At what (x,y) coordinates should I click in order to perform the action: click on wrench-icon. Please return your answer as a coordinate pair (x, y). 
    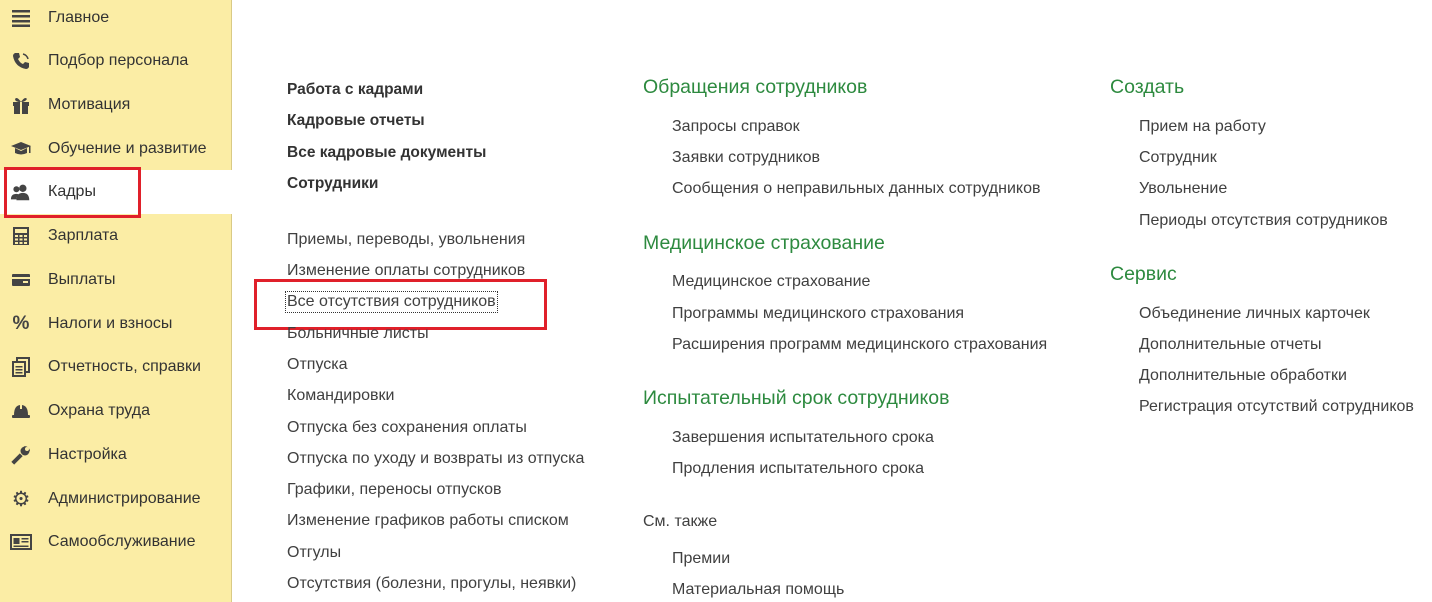
    Looking at the image, I should click on (21, 455).